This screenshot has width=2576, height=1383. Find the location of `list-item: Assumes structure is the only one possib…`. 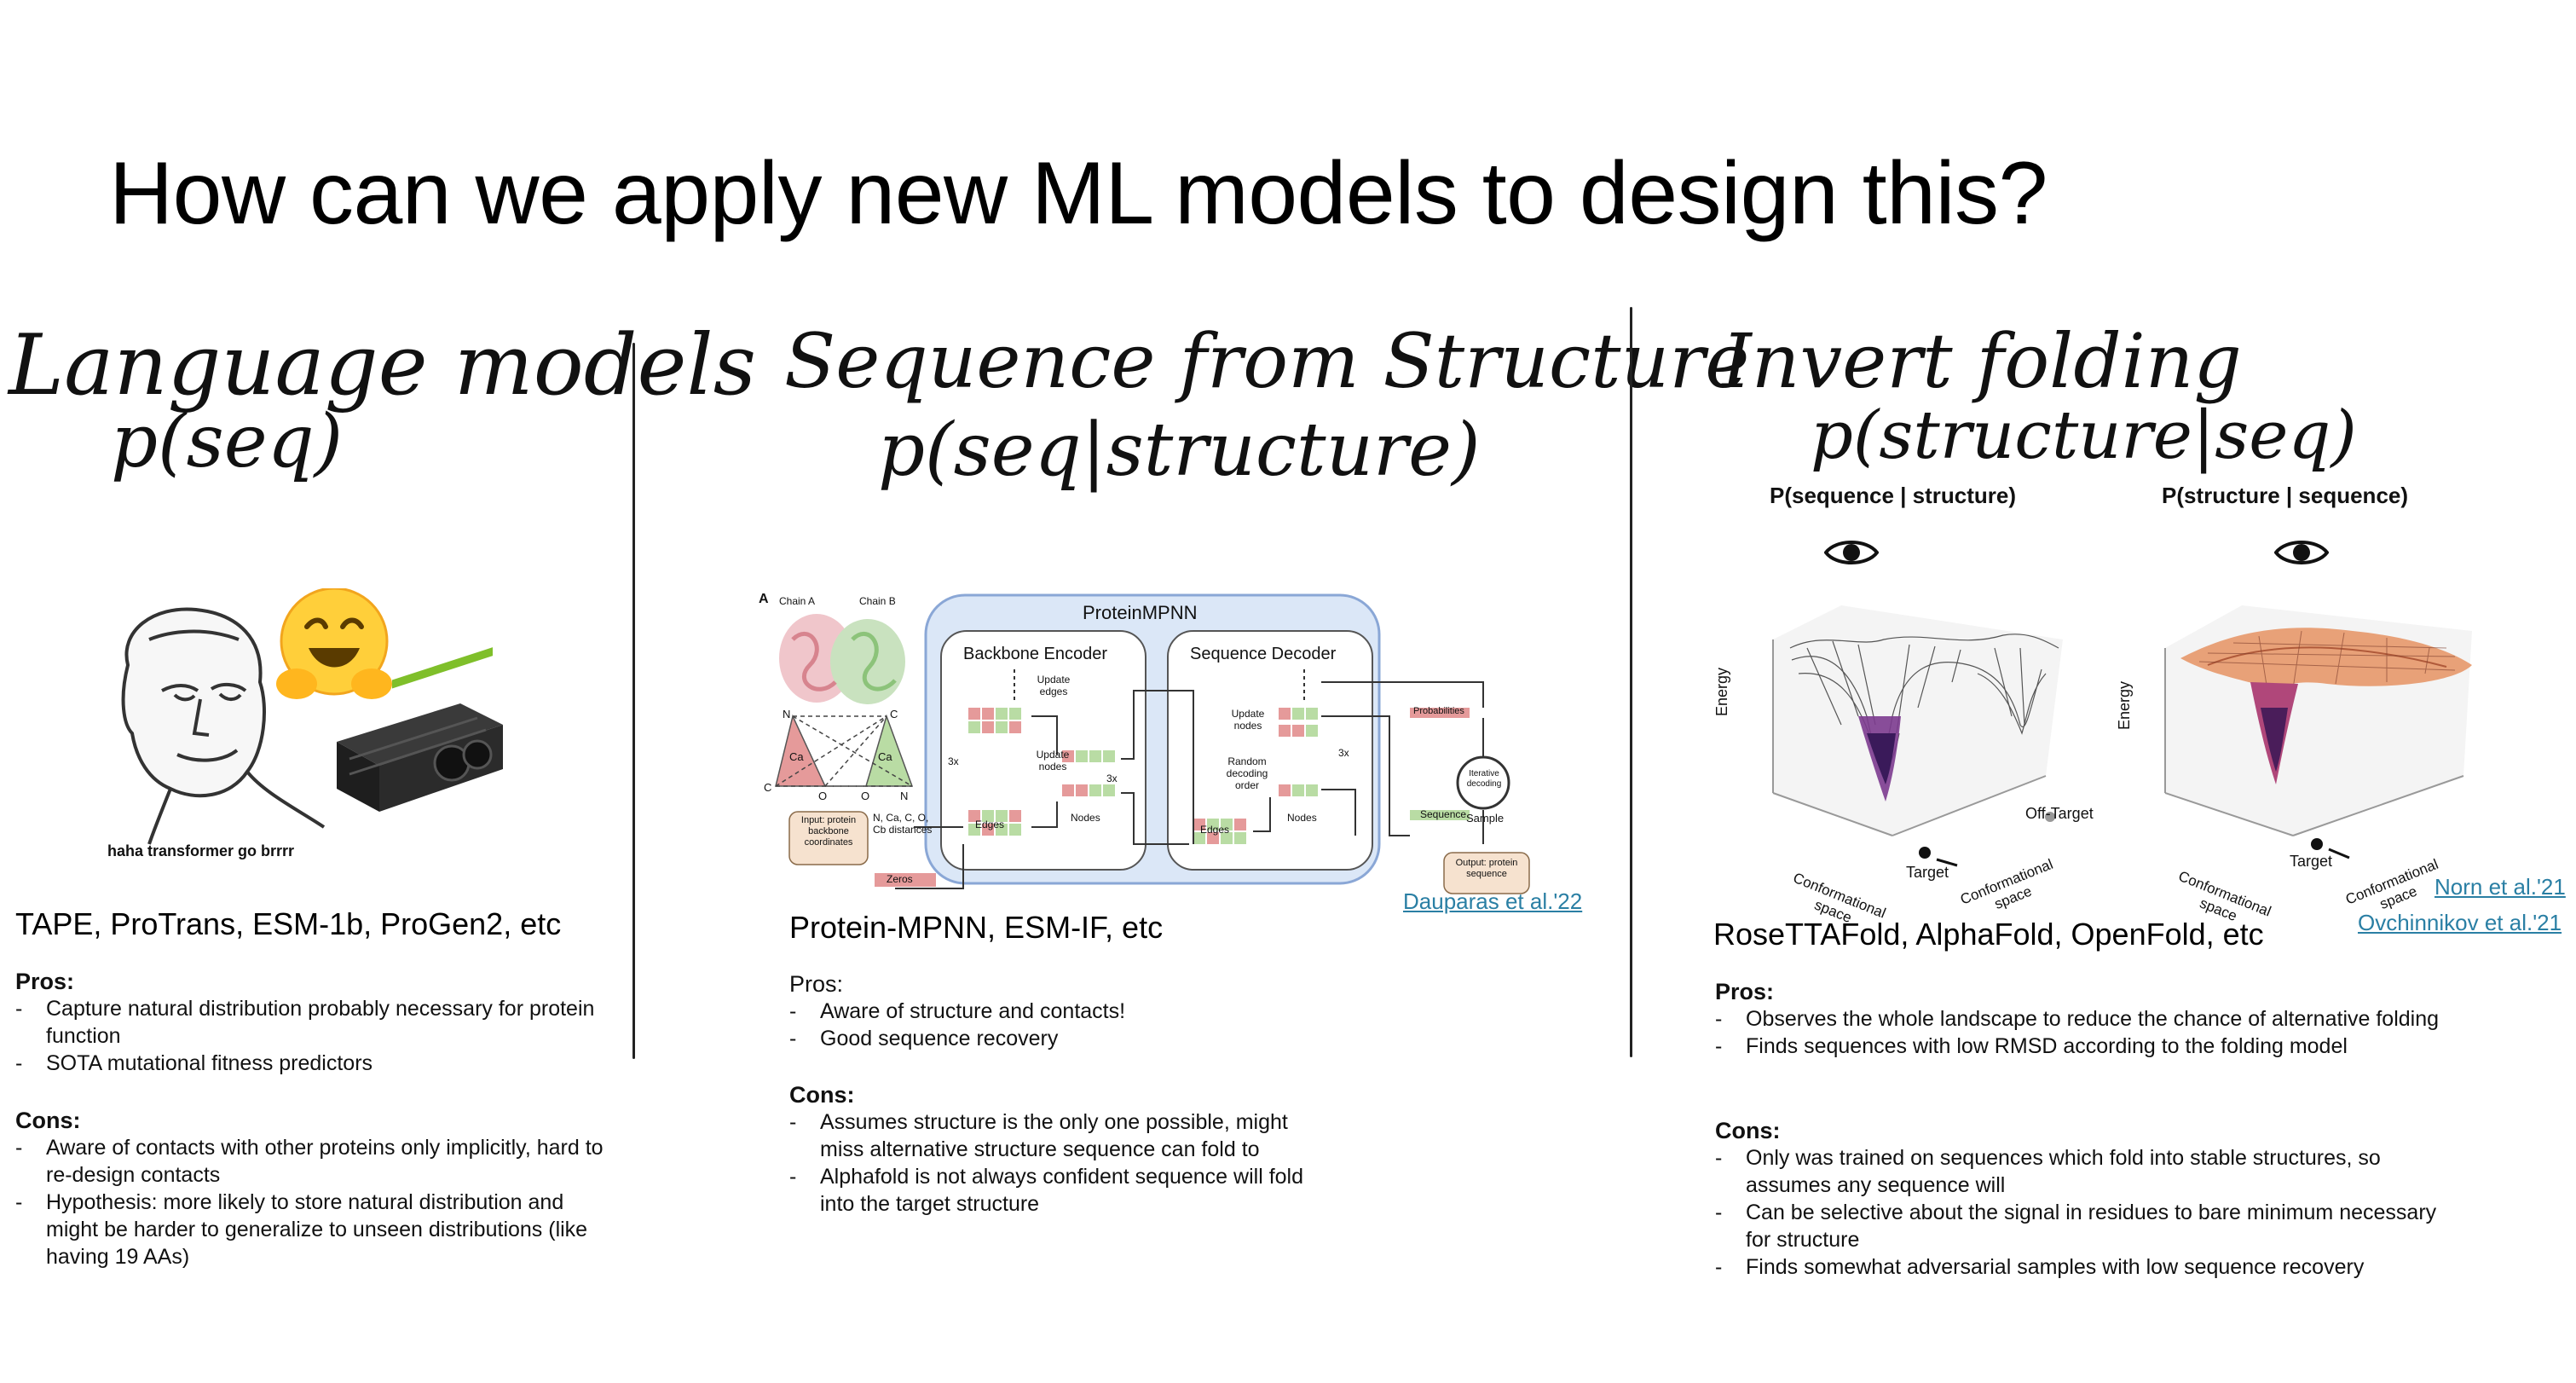

list-item: Assumes structure is the only one possib… is located at coordinates (1062, 1135).